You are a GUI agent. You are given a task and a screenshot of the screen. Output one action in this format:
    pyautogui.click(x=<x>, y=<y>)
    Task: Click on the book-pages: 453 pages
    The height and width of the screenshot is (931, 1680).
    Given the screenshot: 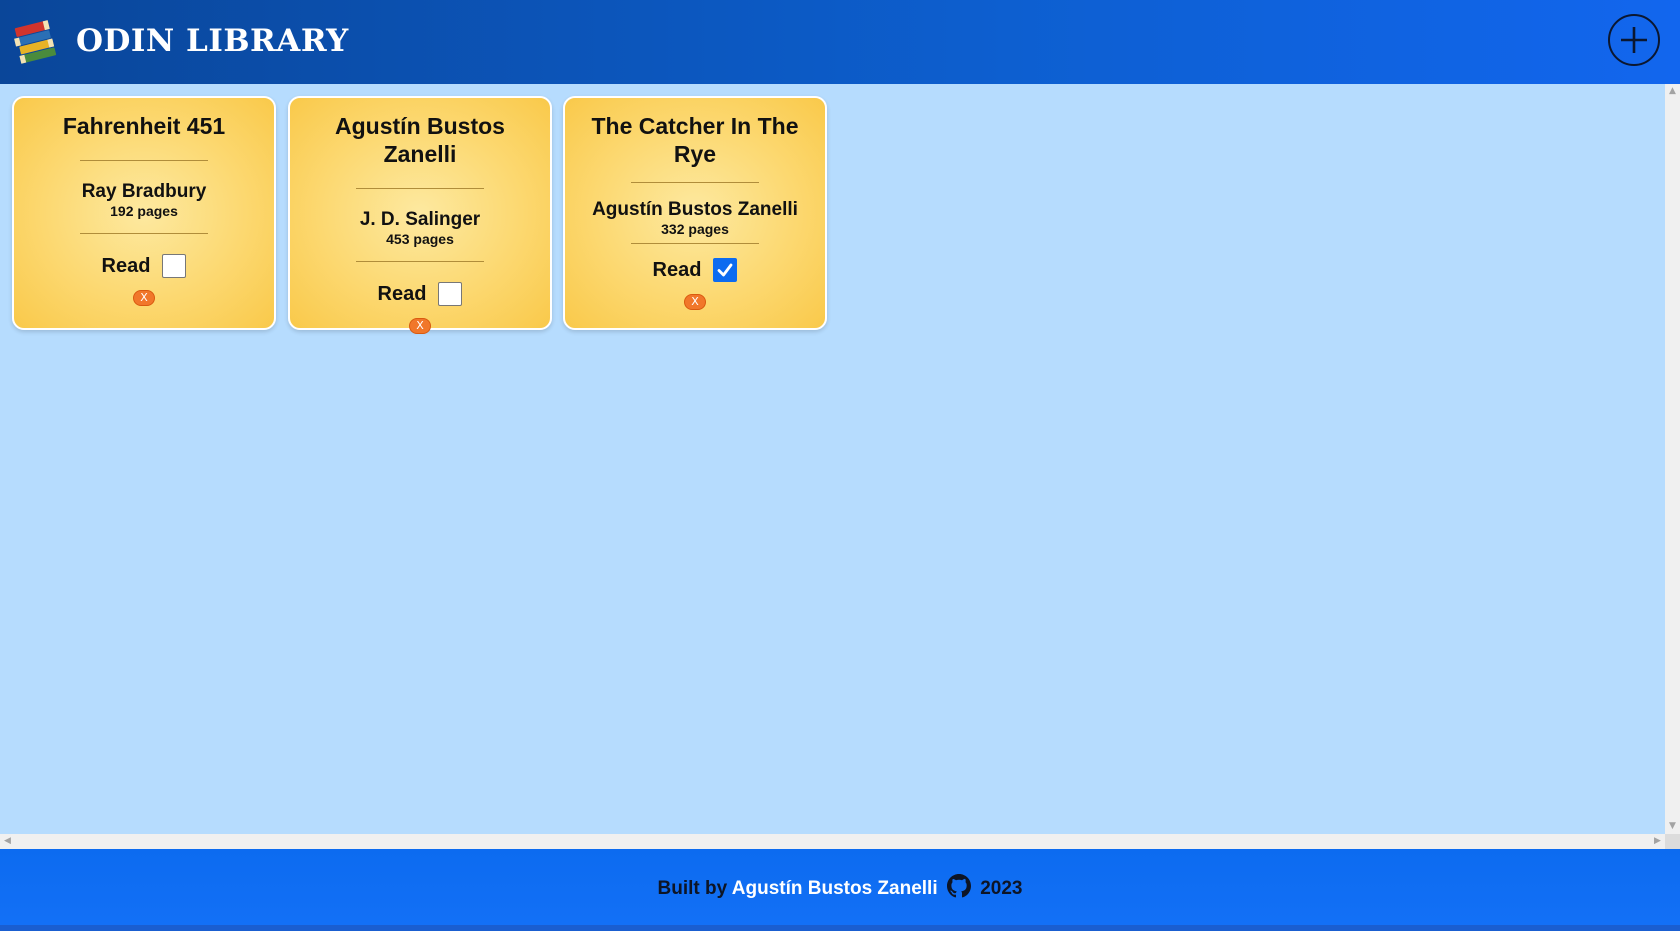 What is the action you would take?
    pyautogui.click(x=420, y=239)
    